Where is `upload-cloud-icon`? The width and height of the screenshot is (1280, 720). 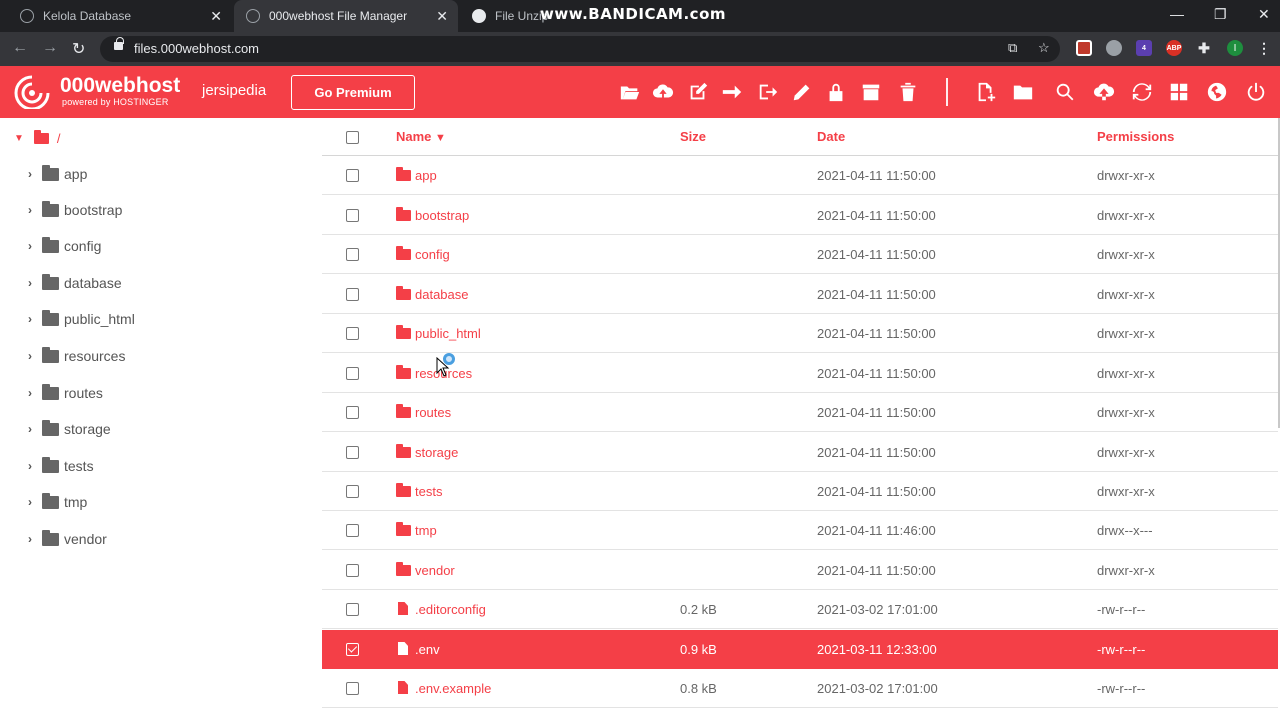
upload-cloud-icon is located at coordinates (663, 92).